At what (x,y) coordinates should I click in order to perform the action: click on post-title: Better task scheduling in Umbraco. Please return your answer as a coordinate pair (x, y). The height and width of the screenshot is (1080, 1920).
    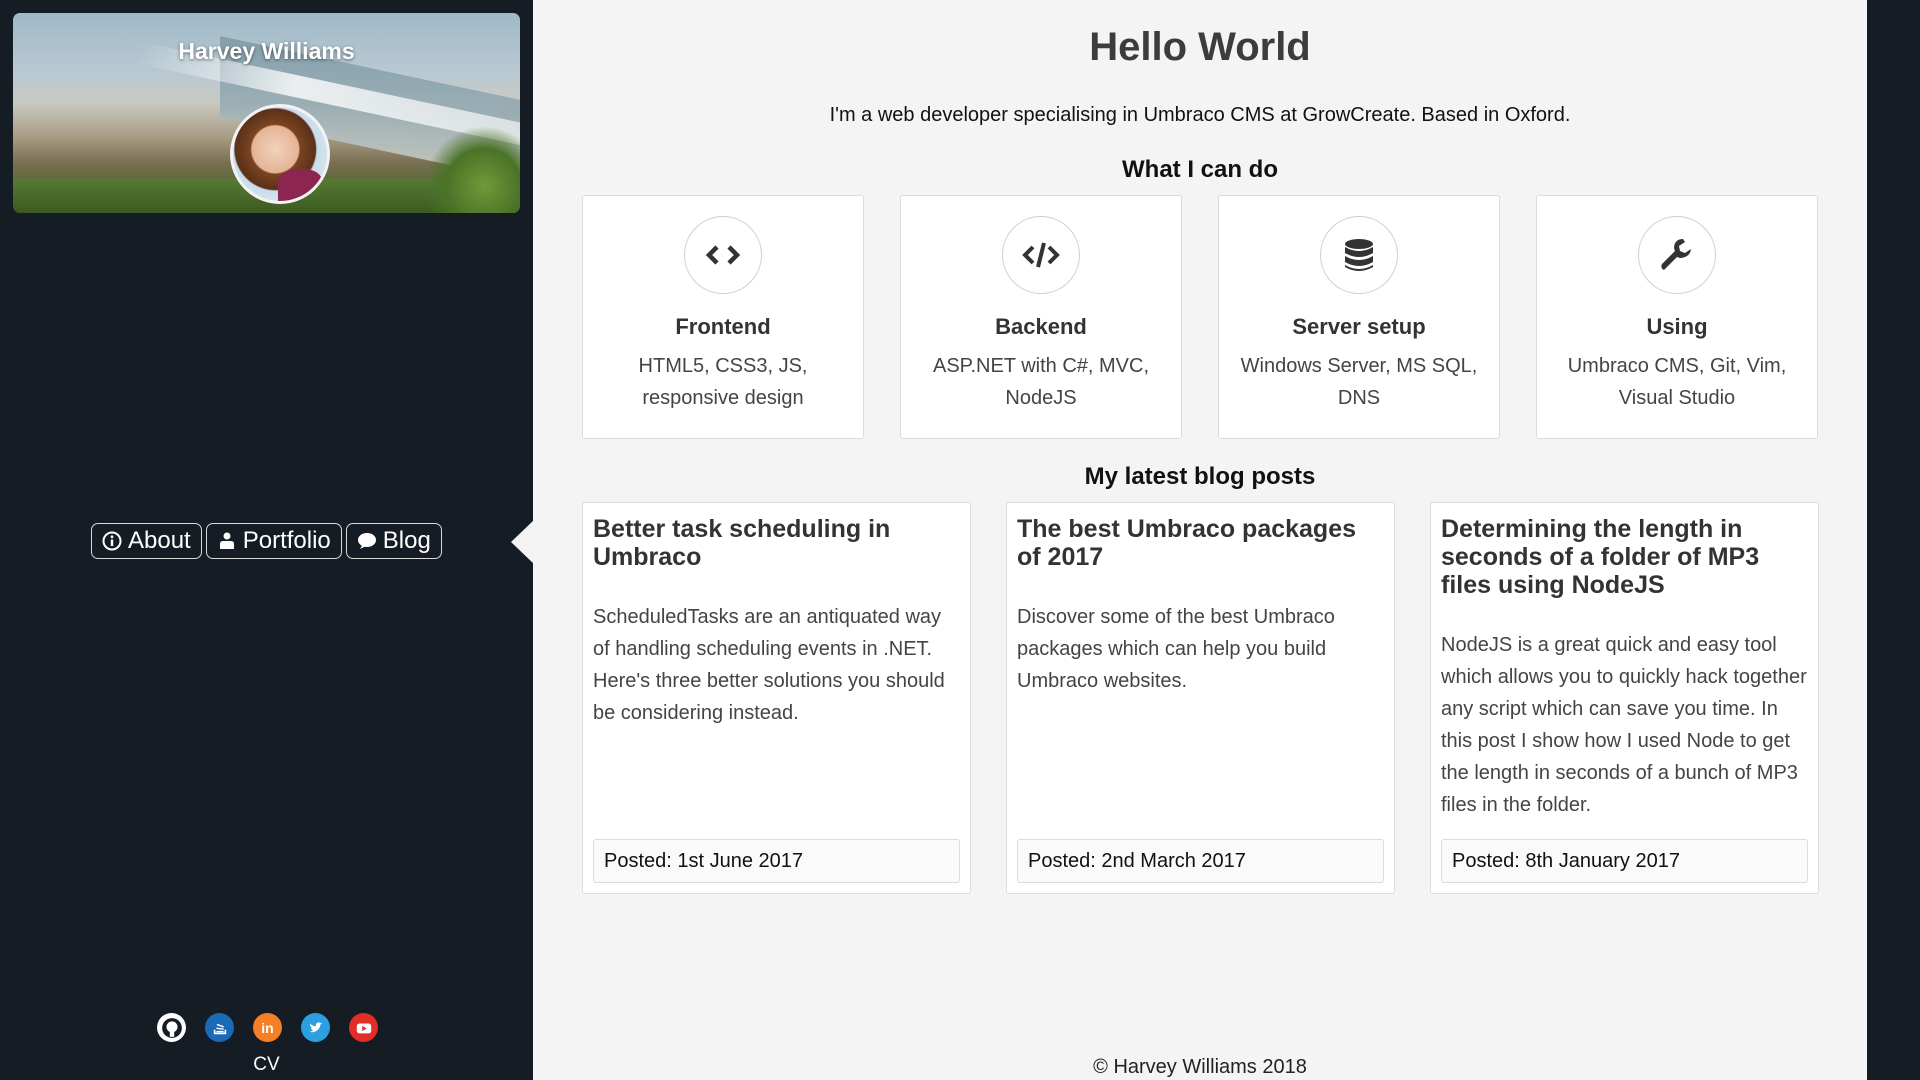
    Looking at the image, I should click on (776, 543).